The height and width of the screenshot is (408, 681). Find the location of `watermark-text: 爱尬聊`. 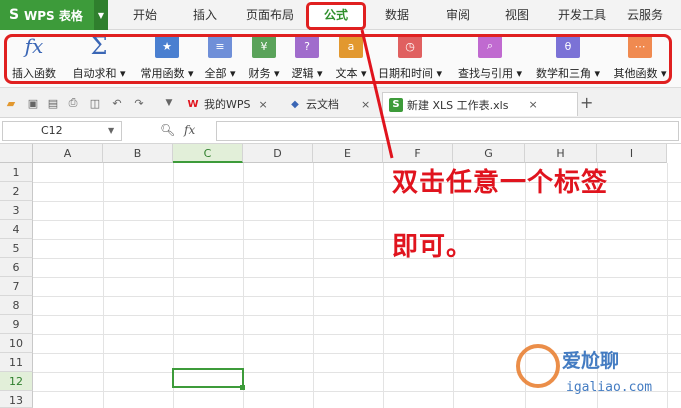

watermark-text: 爱尬聊 is located at coordinates (591, 361).